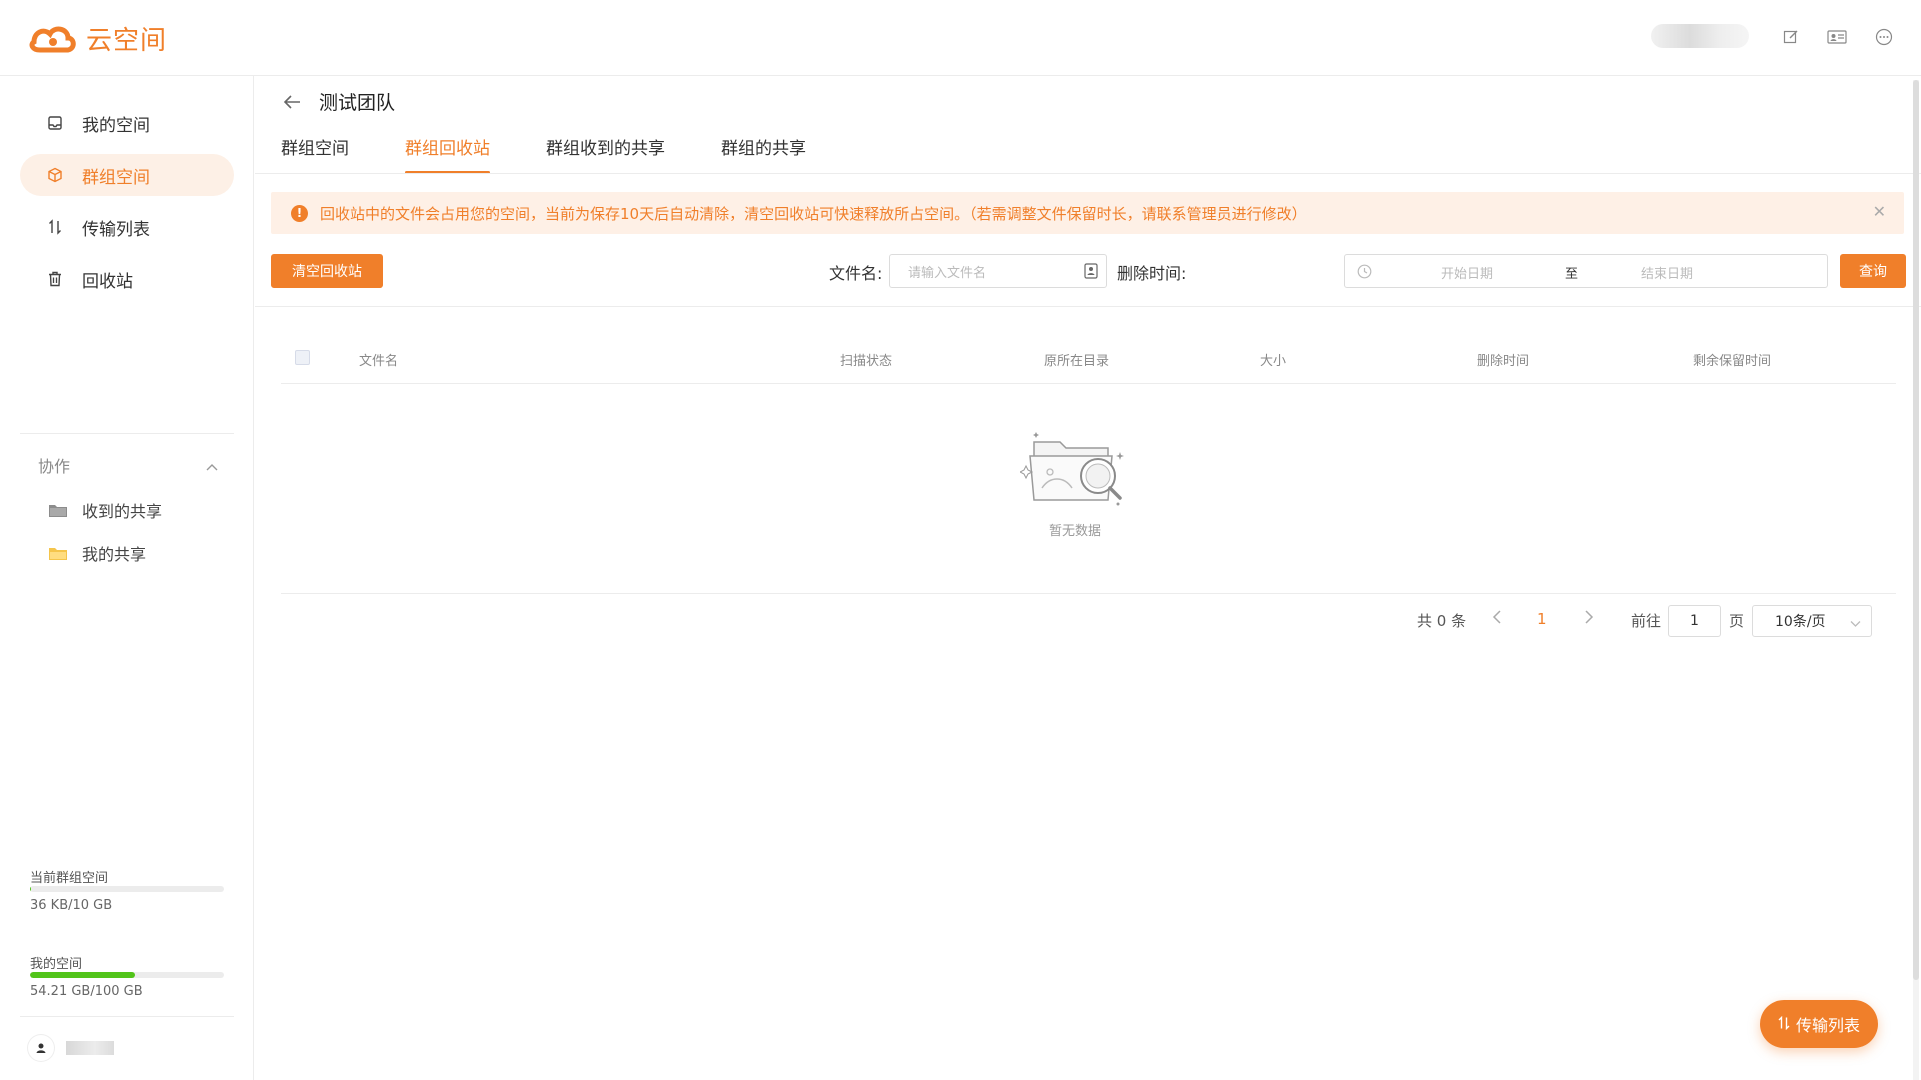 This screenshot has width=1921, height=1080. What do you see at coordinates (998, 271) in the screenshot?
I see `filename-input: 请输入文件名` at bounding box center [998, 271].